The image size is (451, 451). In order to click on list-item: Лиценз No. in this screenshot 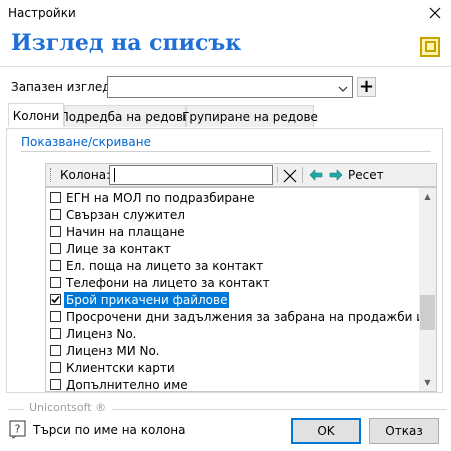, I will do `click(92, 333)`.